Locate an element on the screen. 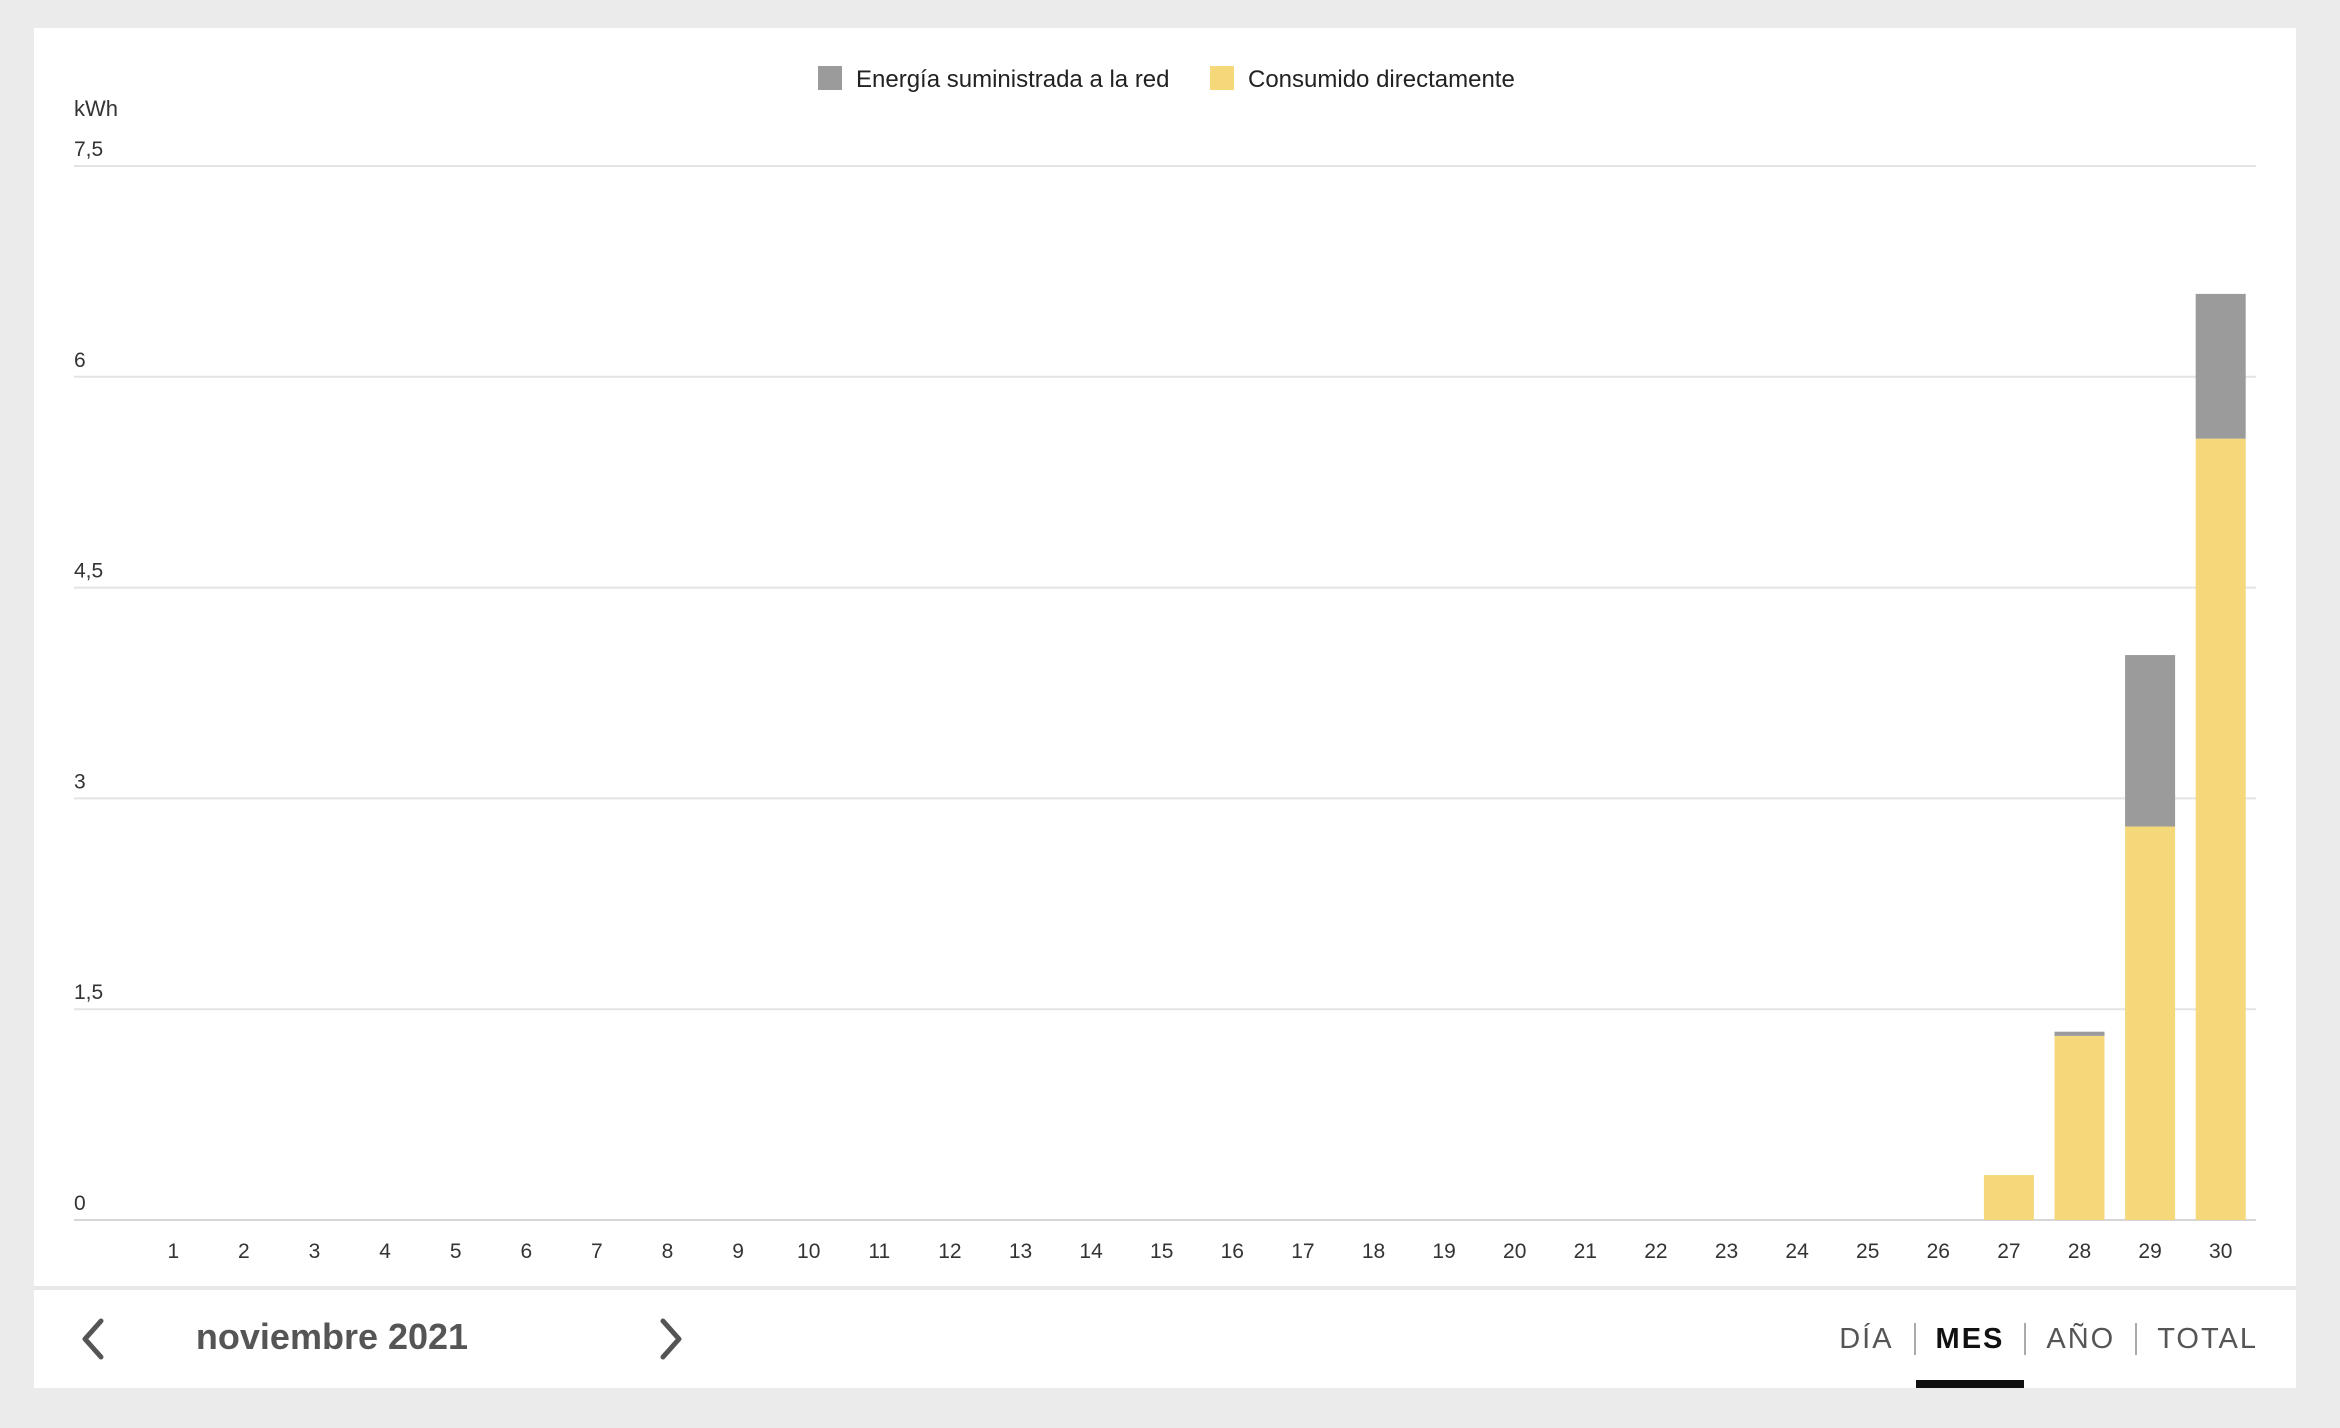 This screenshot has height=1428, width=2340. y-axis-unit-label: kWh is located at coordinates (96, 108).